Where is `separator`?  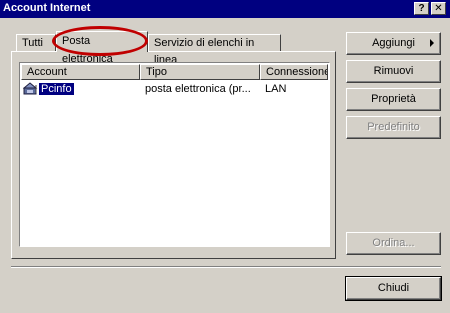
separator is located at coordinates (226, 267).